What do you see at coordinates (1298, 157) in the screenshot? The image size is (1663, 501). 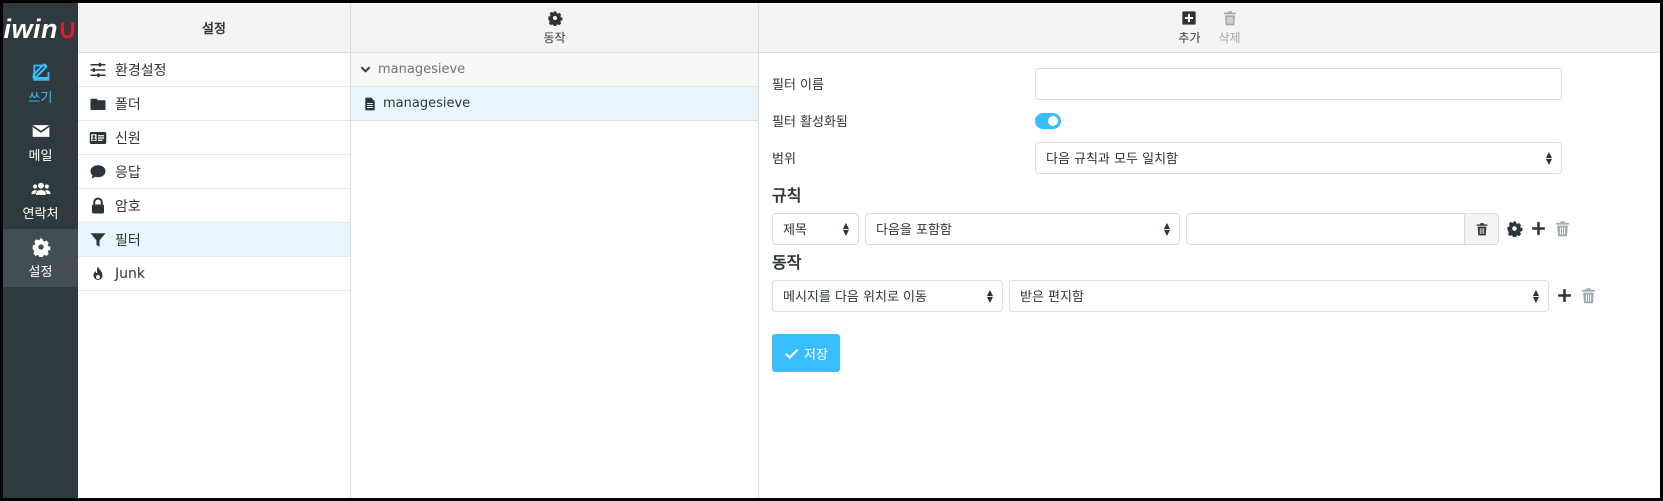 I see `filter-scope-select: 다음 규칙과 모두 일치함 ▲ ▼` at bounding box center [1298, 157].